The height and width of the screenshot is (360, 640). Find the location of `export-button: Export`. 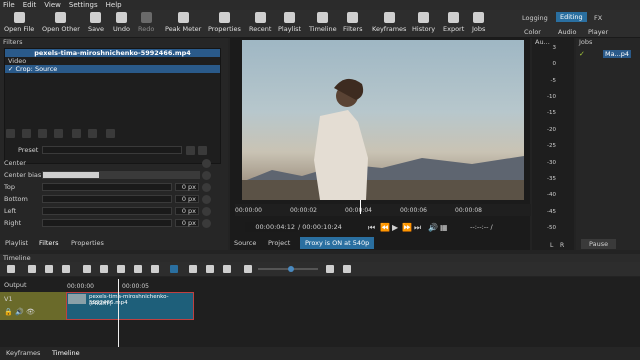

export-button: Export is located at coordinates (453, 22).